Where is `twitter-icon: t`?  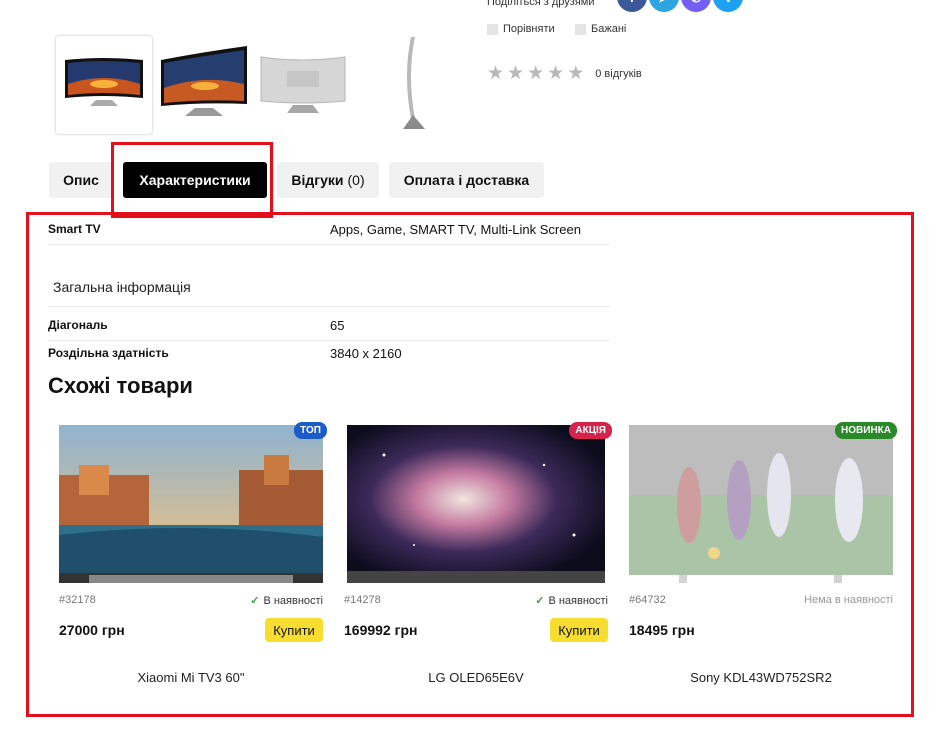 twitter-icon: t is located at coordinates (728, 6).